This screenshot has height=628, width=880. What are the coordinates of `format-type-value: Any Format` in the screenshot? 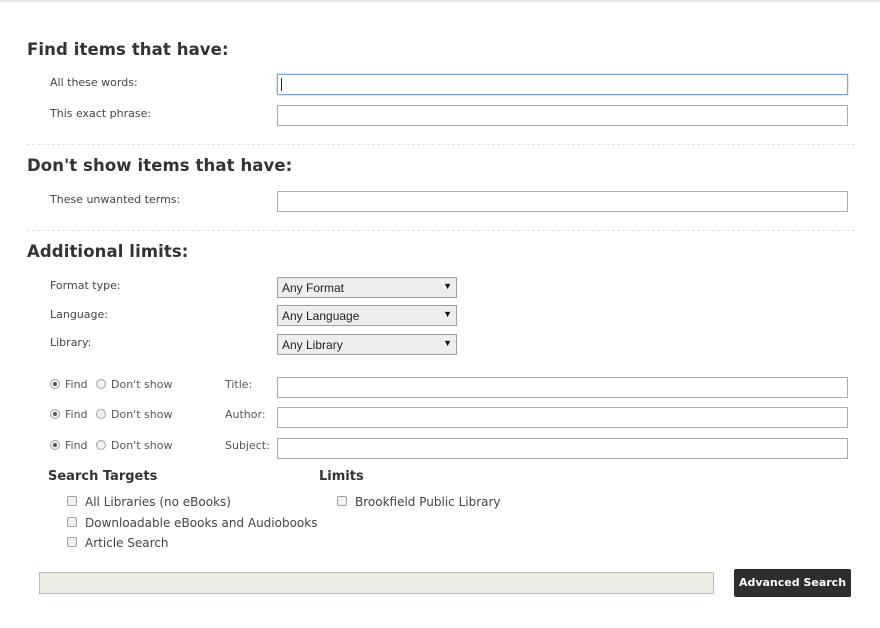 It's located at (313, 288).